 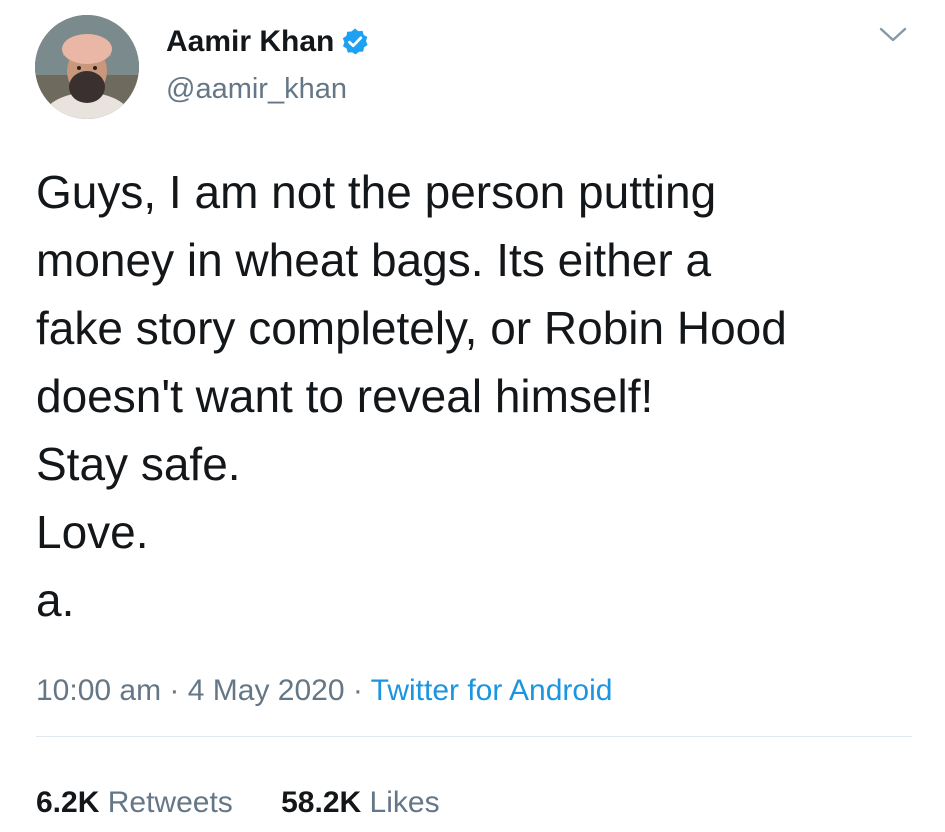 What do you see at coordinates (492, 690) in the screenshot?
I see `tweet-source-link: Twitter for Android` at bounding box center [492, 690].